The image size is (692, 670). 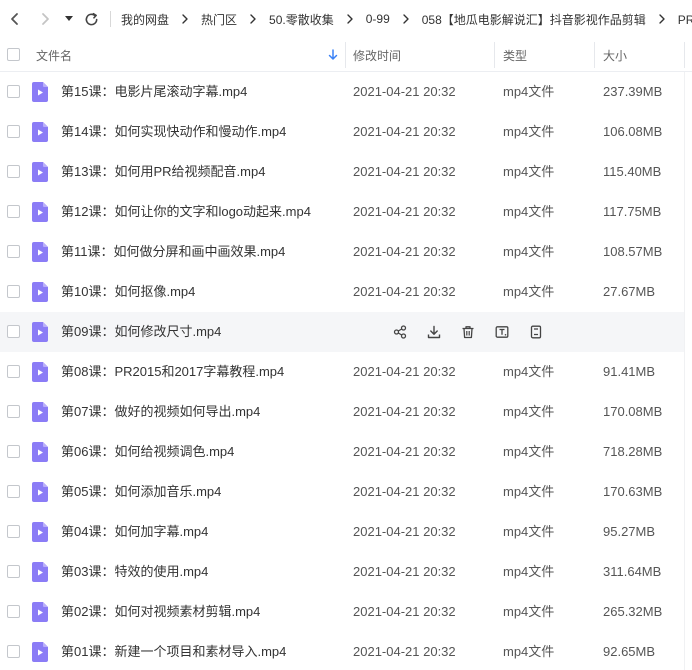 I want to click on breadcrumb-item: 50.零散收集, so click(x=301, y=19).